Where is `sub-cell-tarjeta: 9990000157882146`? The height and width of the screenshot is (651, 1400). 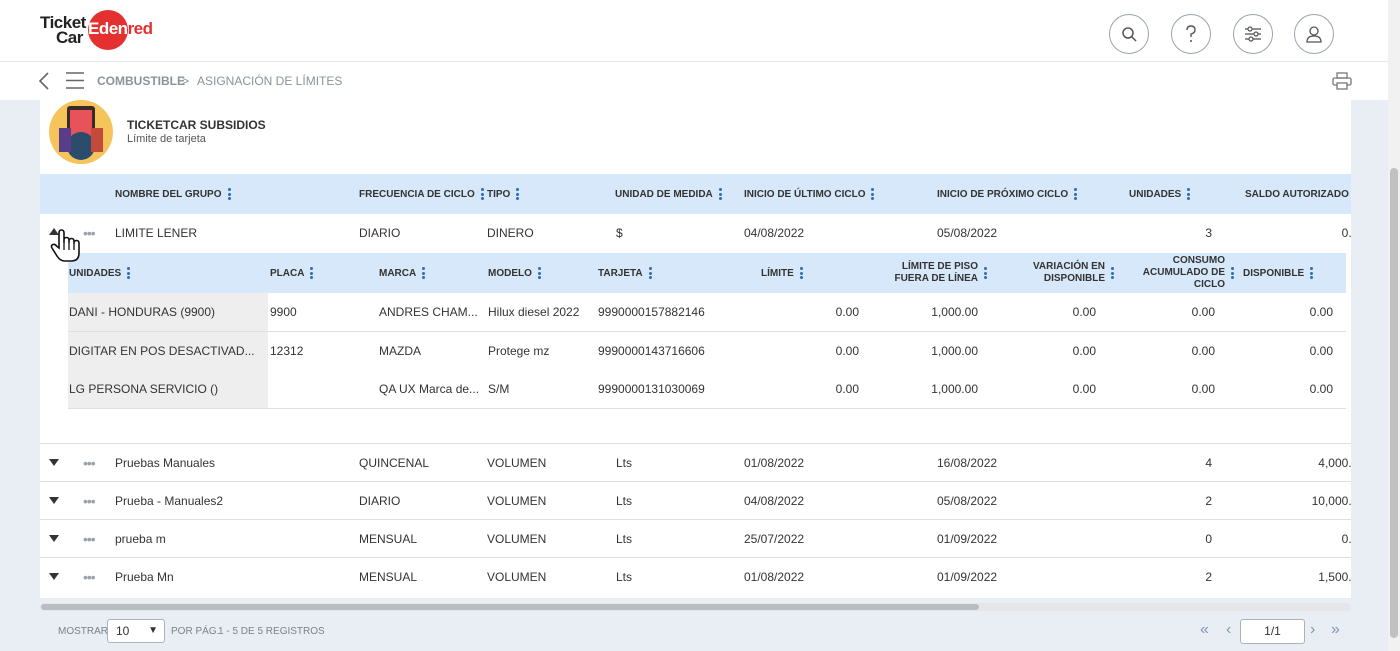
sub-cell-tarjeta: 9990000157882146 is located at coordinates (651, 312).